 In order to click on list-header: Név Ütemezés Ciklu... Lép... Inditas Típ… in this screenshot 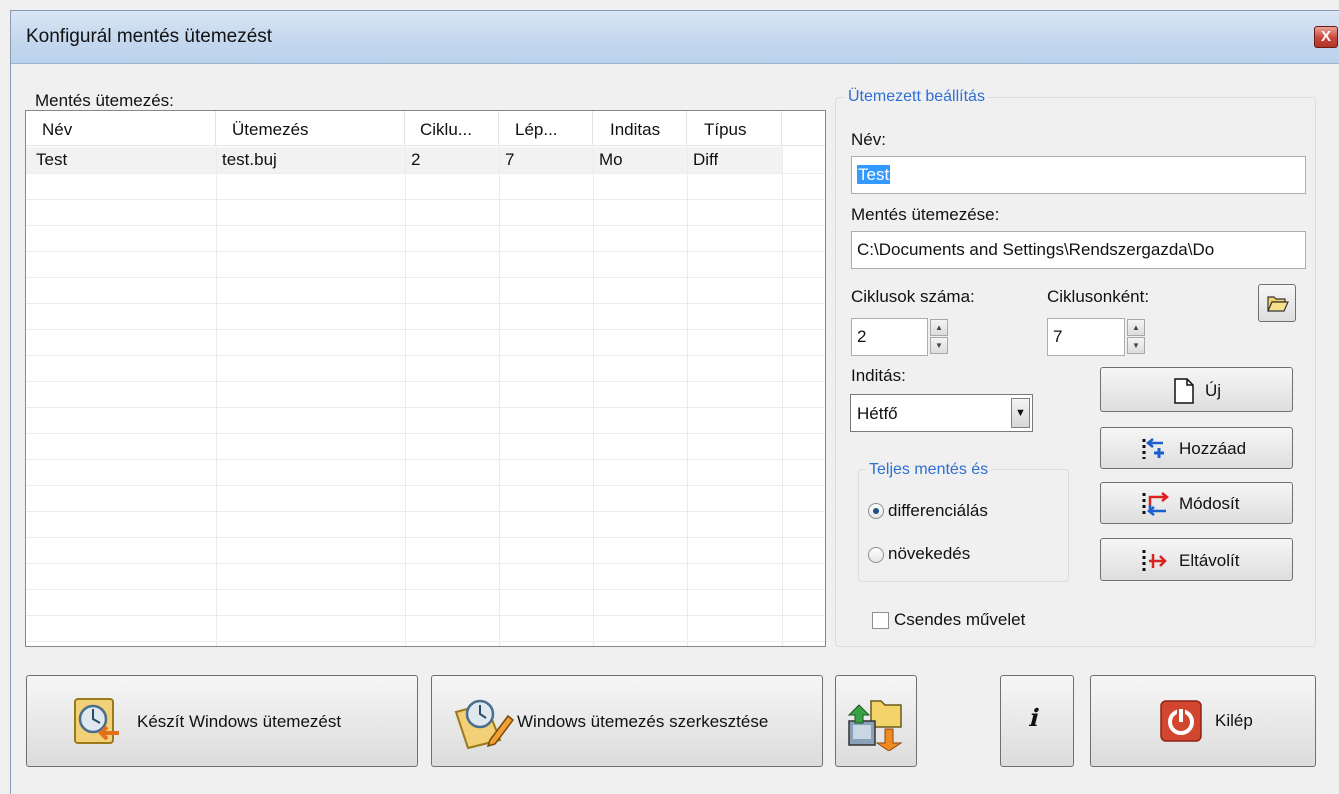, I will do `click(425, 128)`.